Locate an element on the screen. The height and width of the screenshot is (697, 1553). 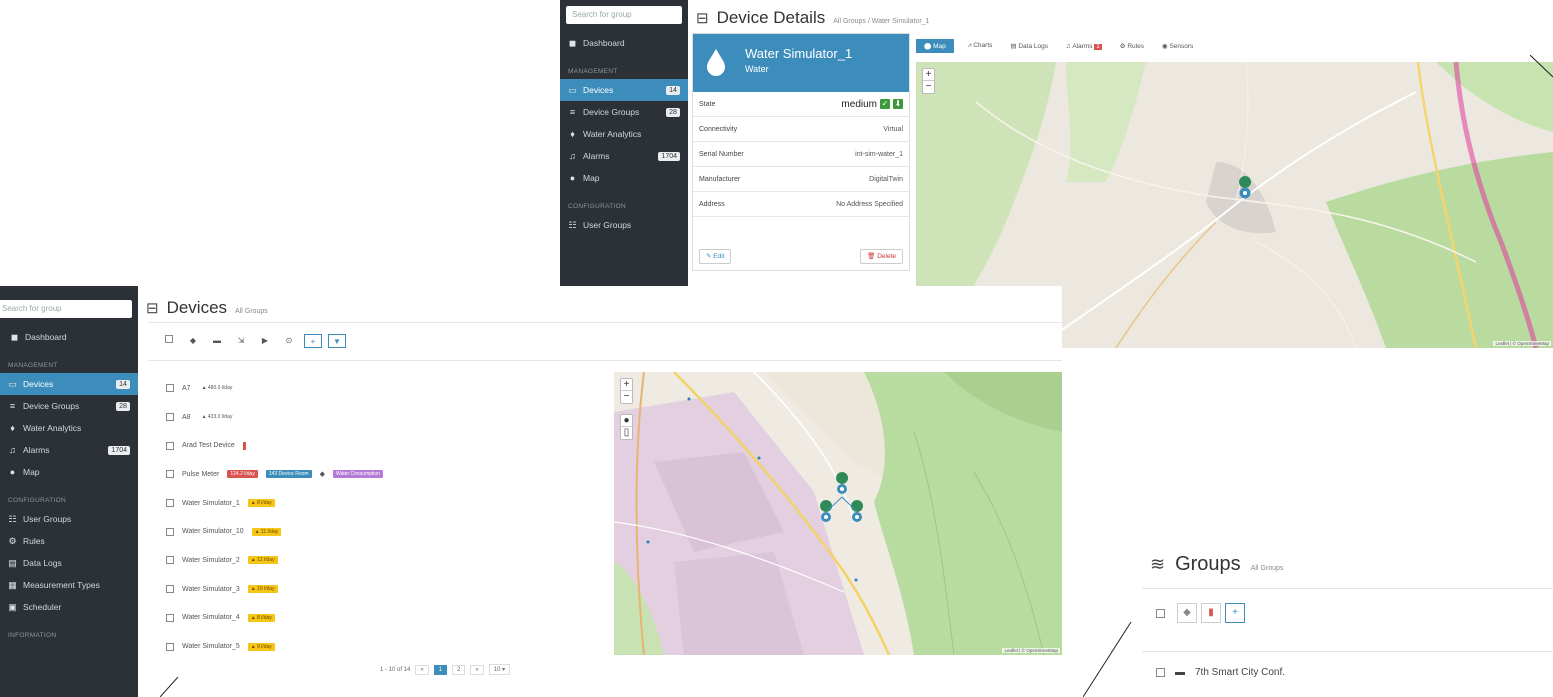
tab-map: ⬤ Map is located at coordinates (935, 46).